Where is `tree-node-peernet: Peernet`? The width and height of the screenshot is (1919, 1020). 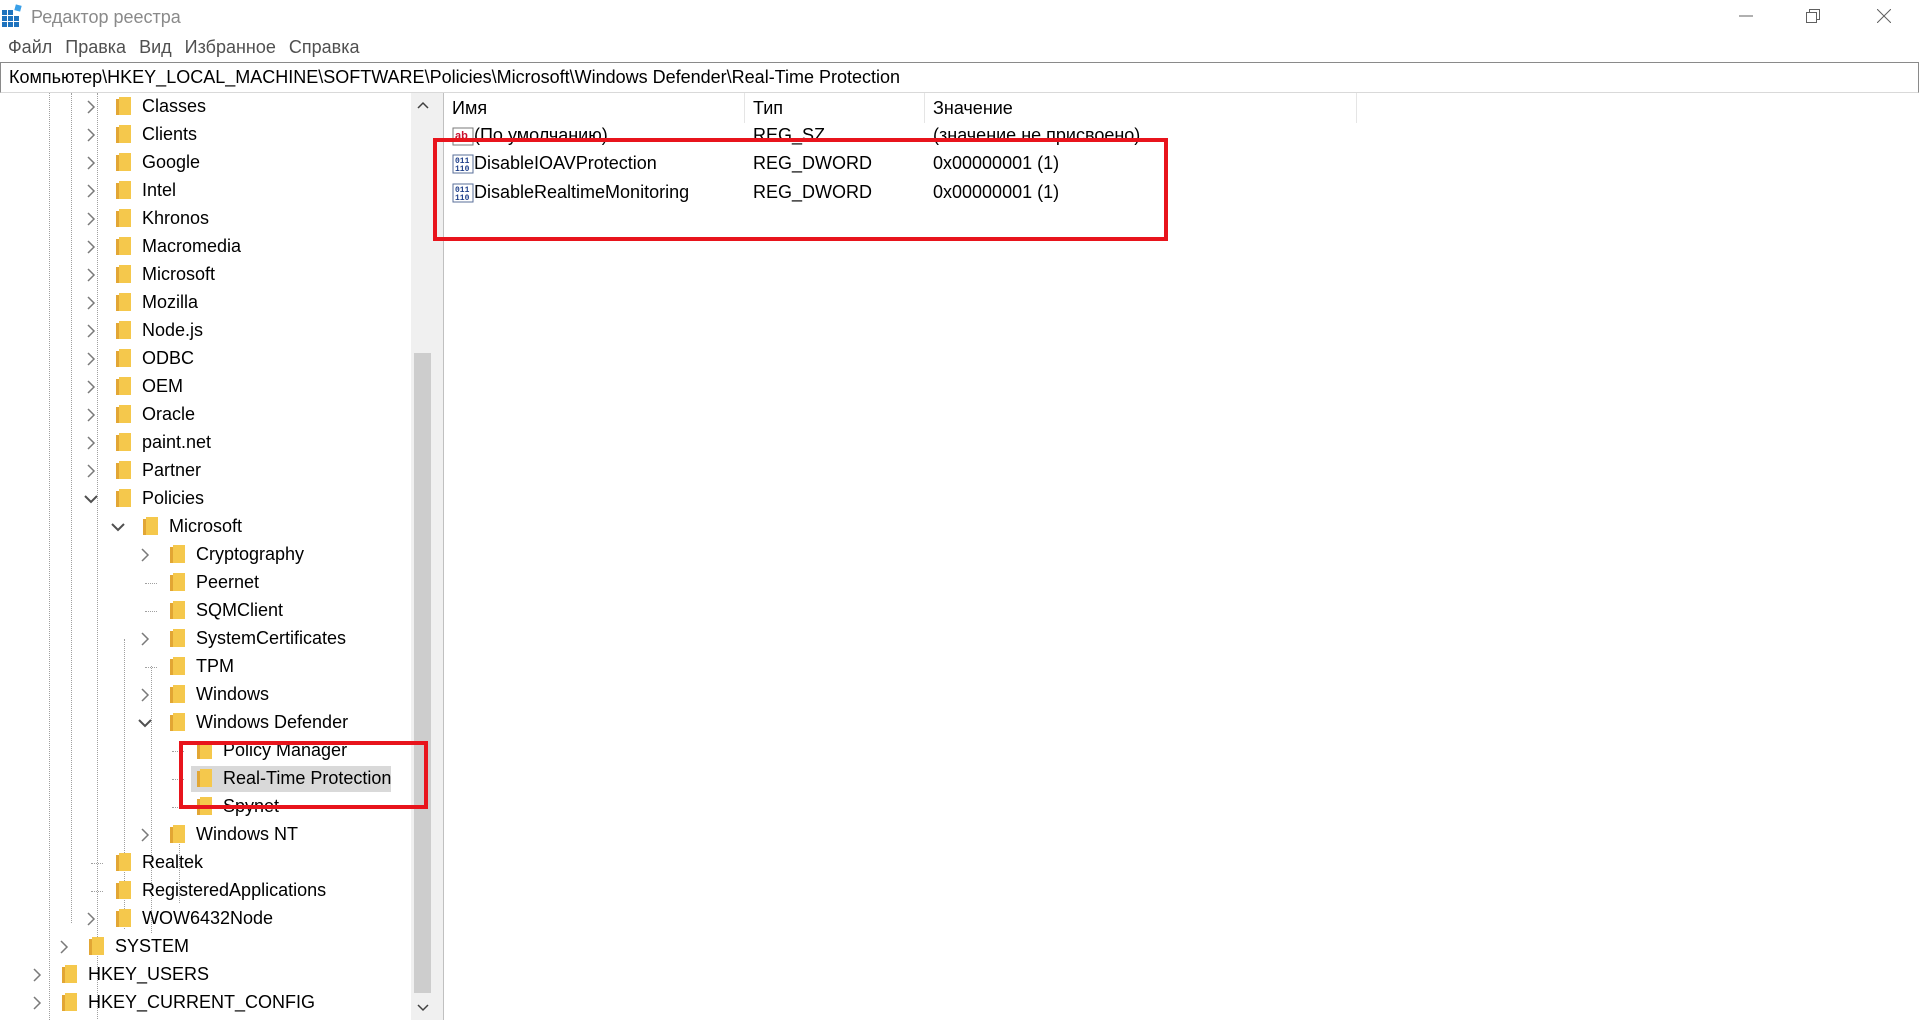
tree-node-peernet: Peernet is located at coordinates (205, 583).